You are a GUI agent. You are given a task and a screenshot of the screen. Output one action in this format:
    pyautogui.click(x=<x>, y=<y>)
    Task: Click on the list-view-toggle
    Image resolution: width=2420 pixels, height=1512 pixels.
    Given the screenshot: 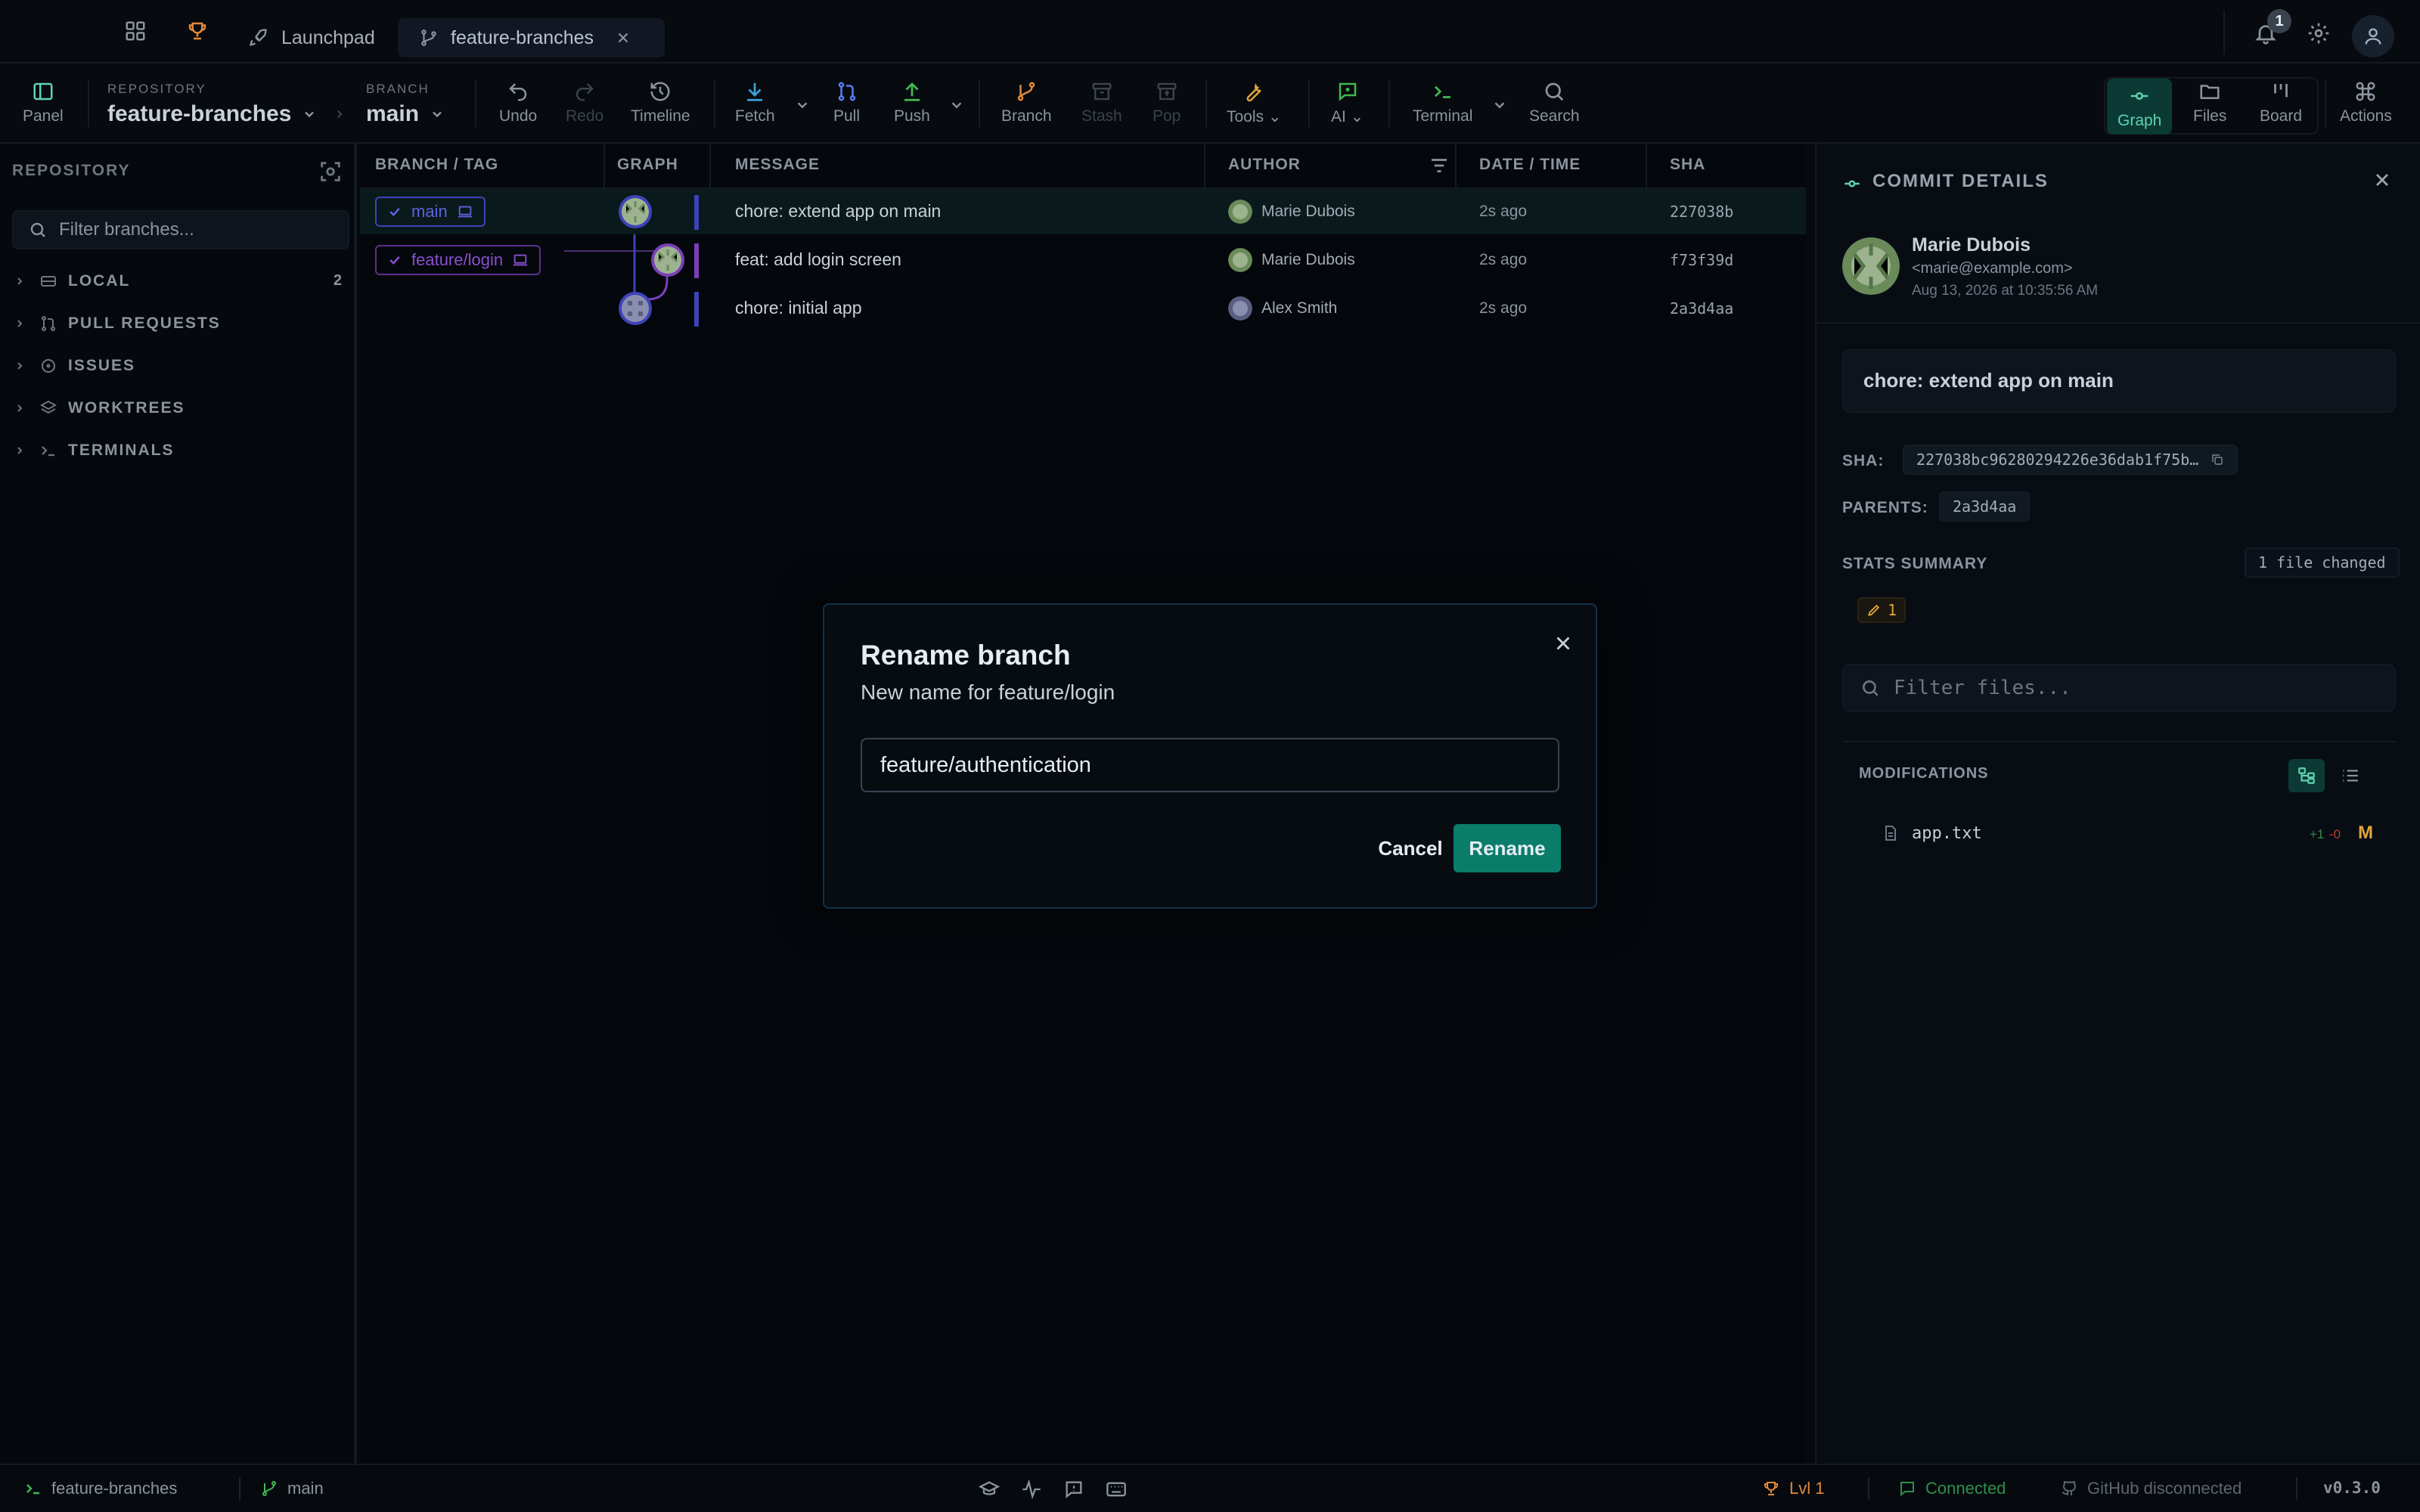 What is the action you would take?
    pyautogui.click(x=2350, y=775)
    